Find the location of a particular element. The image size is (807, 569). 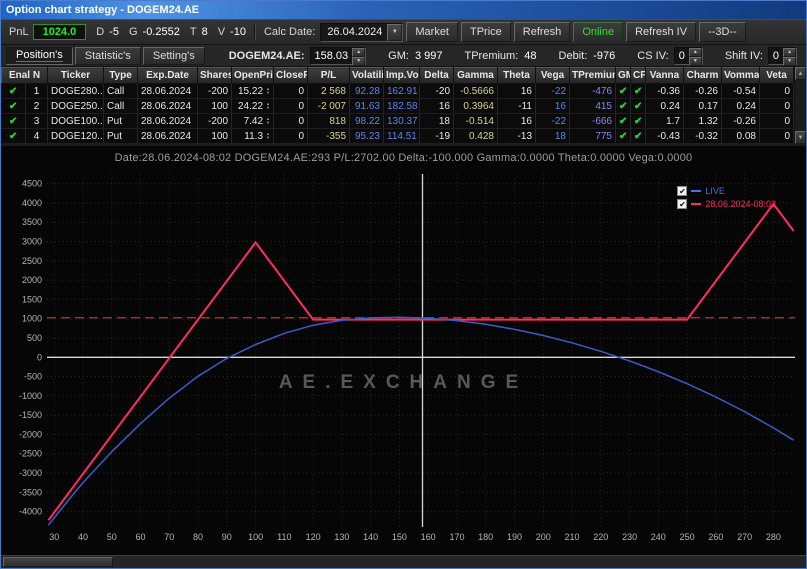

tab-statistics: Statistic's is located at coordinates (107, 55).